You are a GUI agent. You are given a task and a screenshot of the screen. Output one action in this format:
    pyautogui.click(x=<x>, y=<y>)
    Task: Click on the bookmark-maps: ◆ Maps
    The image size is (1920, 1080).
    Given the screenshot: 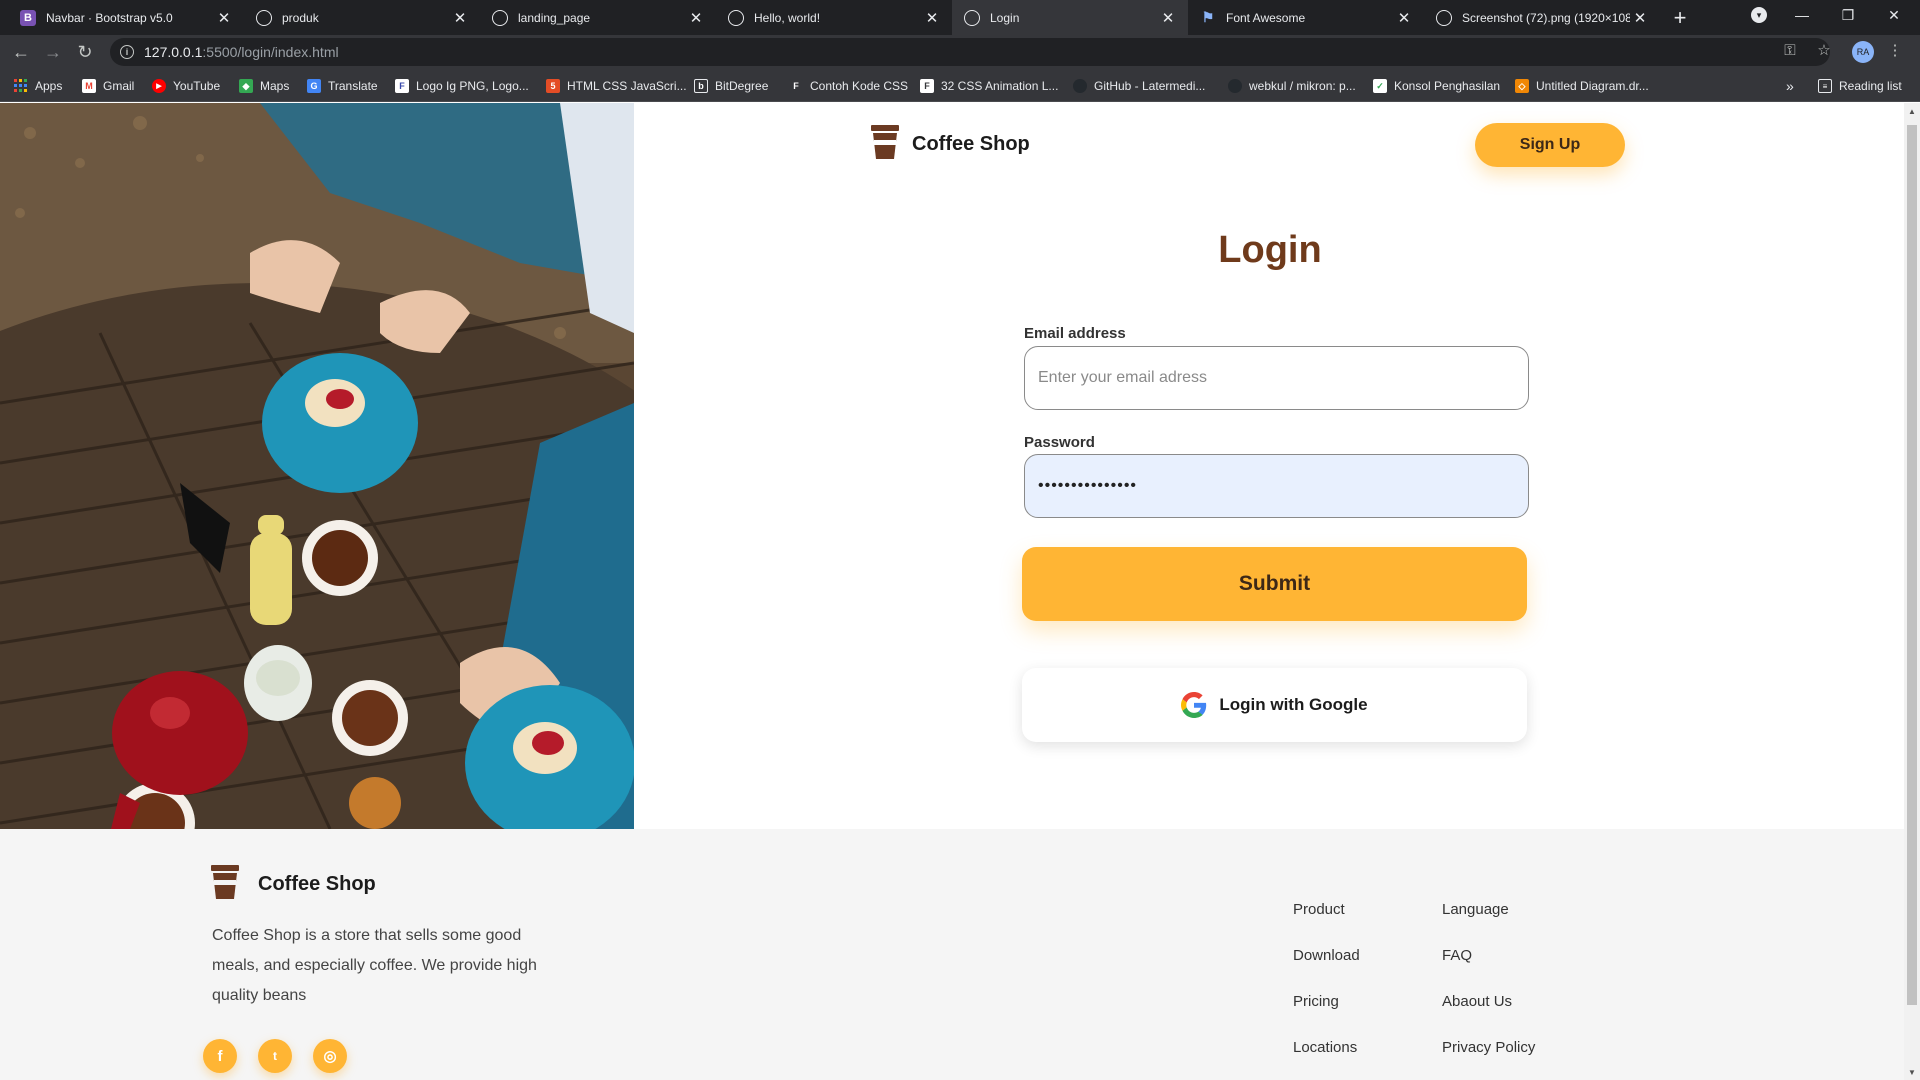 What is the action you would take?
    pyautogui.click(x=264, y=86)
    